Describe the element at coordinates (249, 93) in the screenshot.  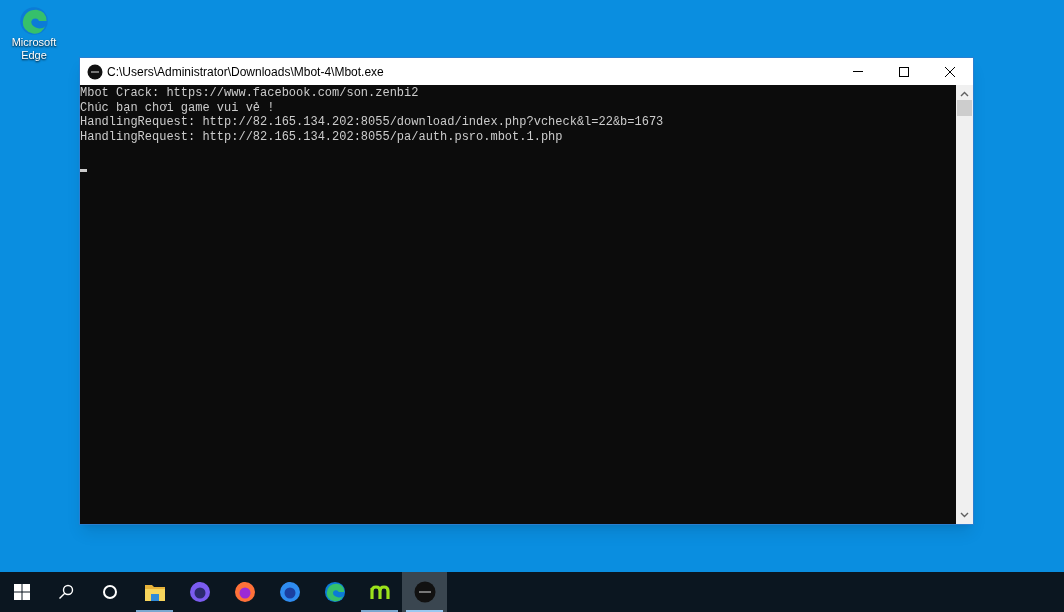
I see `console-line: Mbot Crack: https://www.facebook.com/son.zenbi2` at that location.